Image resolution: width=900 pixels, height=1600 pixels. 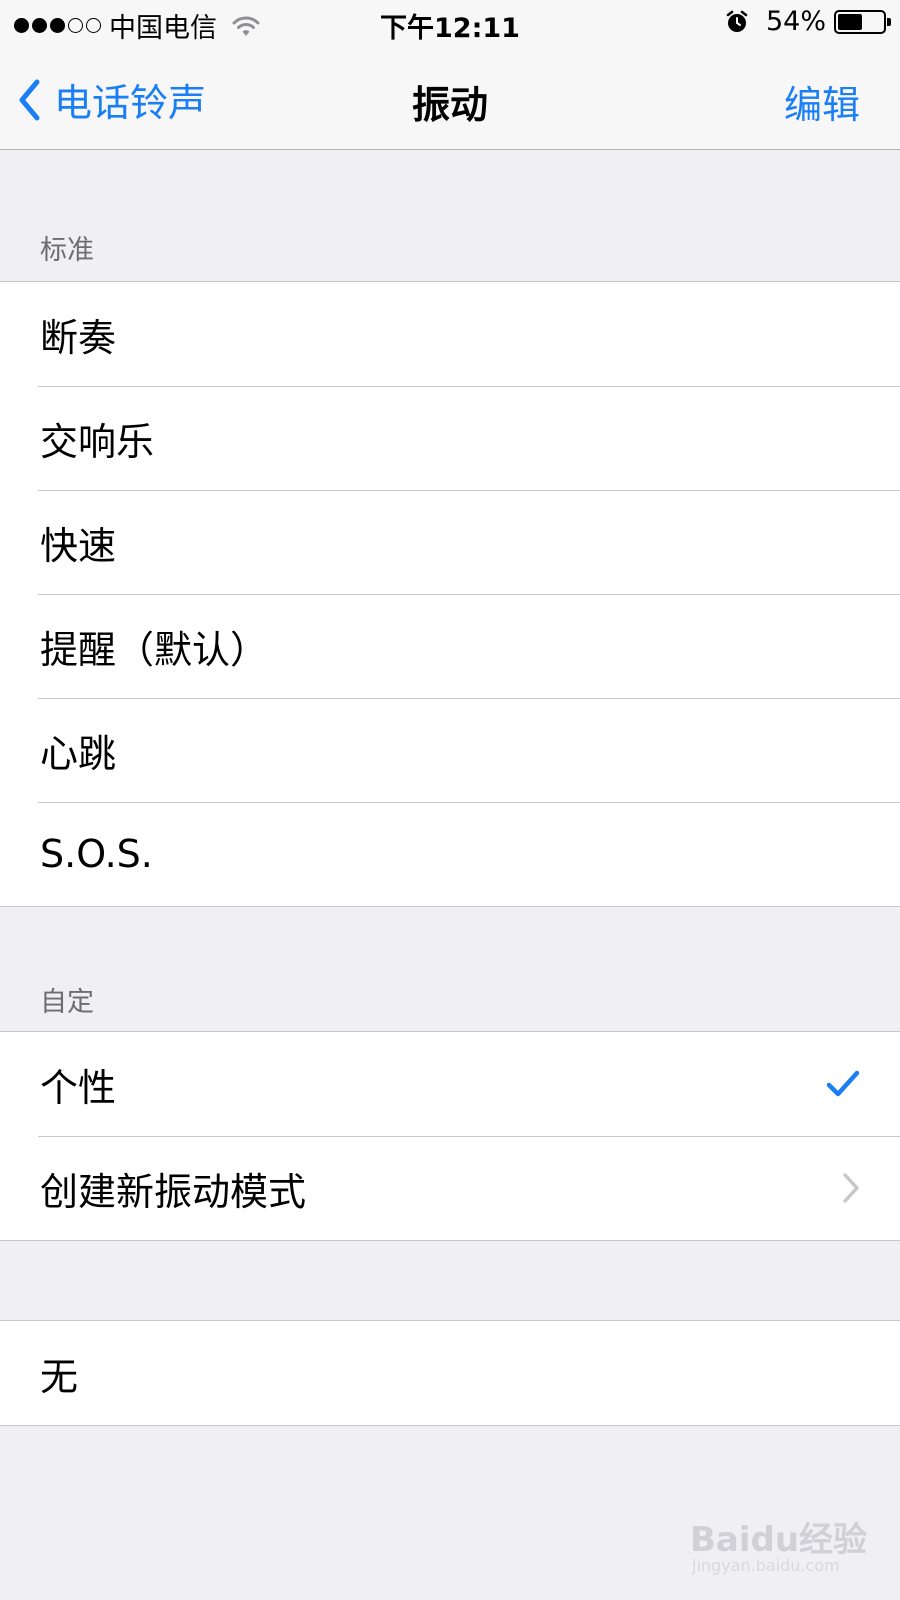 What do you see at coordinates (78, 545) in the screenshot?
I see `vibration-option-label: 快速` at bounding box center [78, 545].